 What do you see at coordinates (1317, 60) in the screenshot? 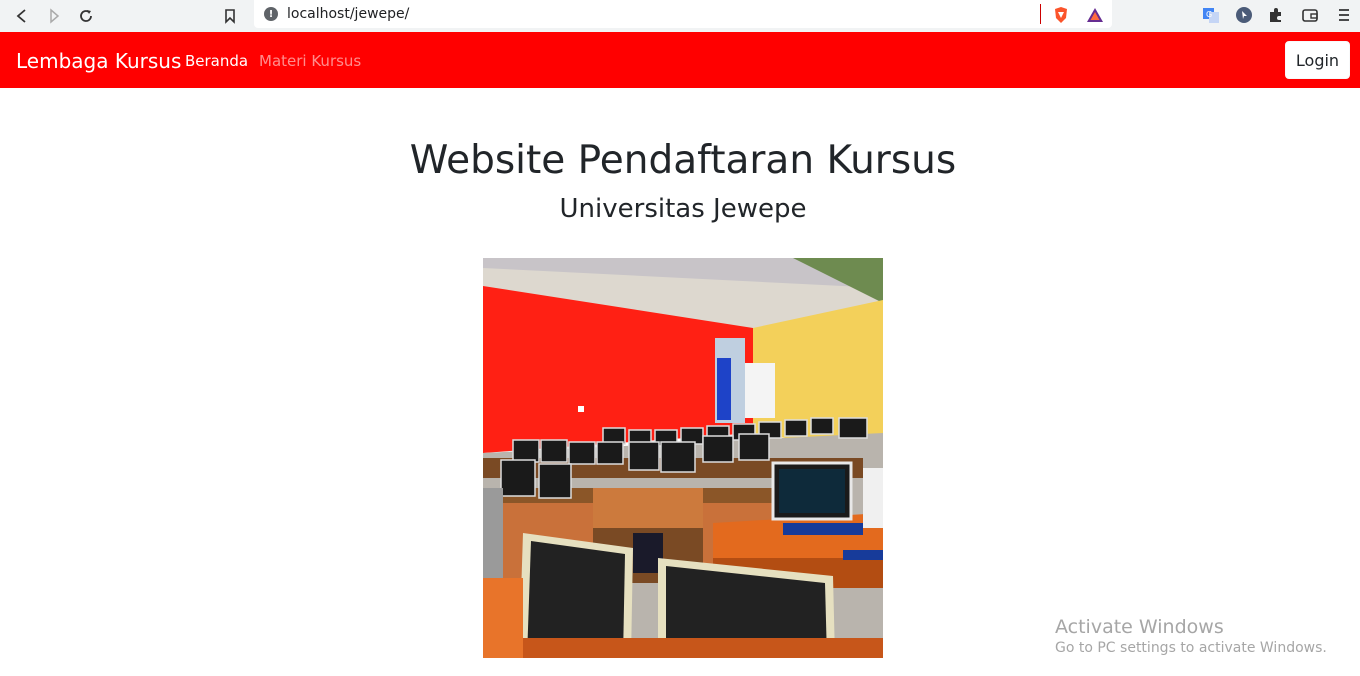
I see `login-button: Login` at bounding box center [1317, 60].